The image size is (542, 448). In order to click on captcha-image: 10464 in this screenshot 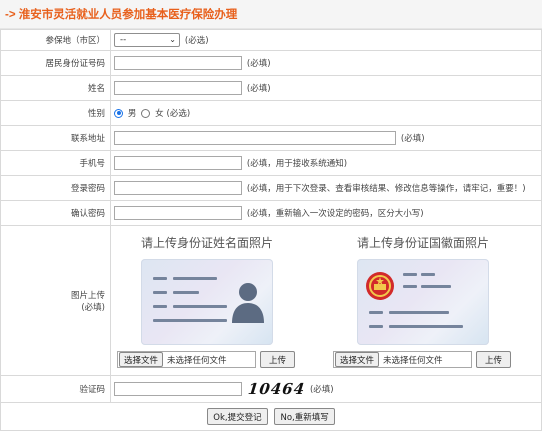, I will do `click(276, 389)`.